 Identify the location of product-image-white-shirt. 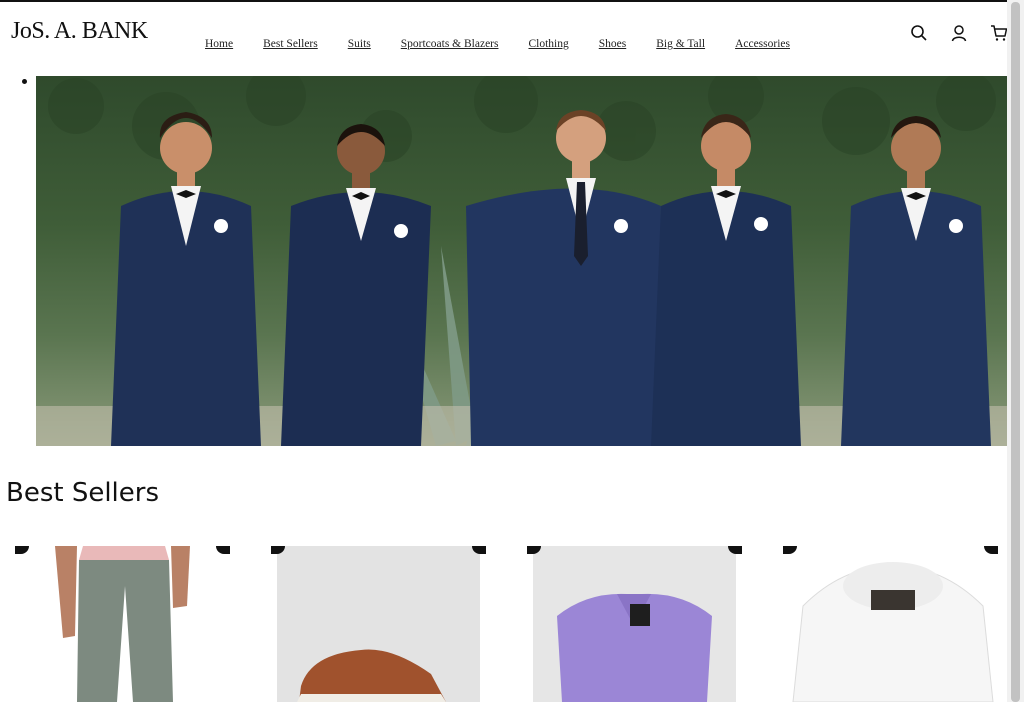
(890, 624).